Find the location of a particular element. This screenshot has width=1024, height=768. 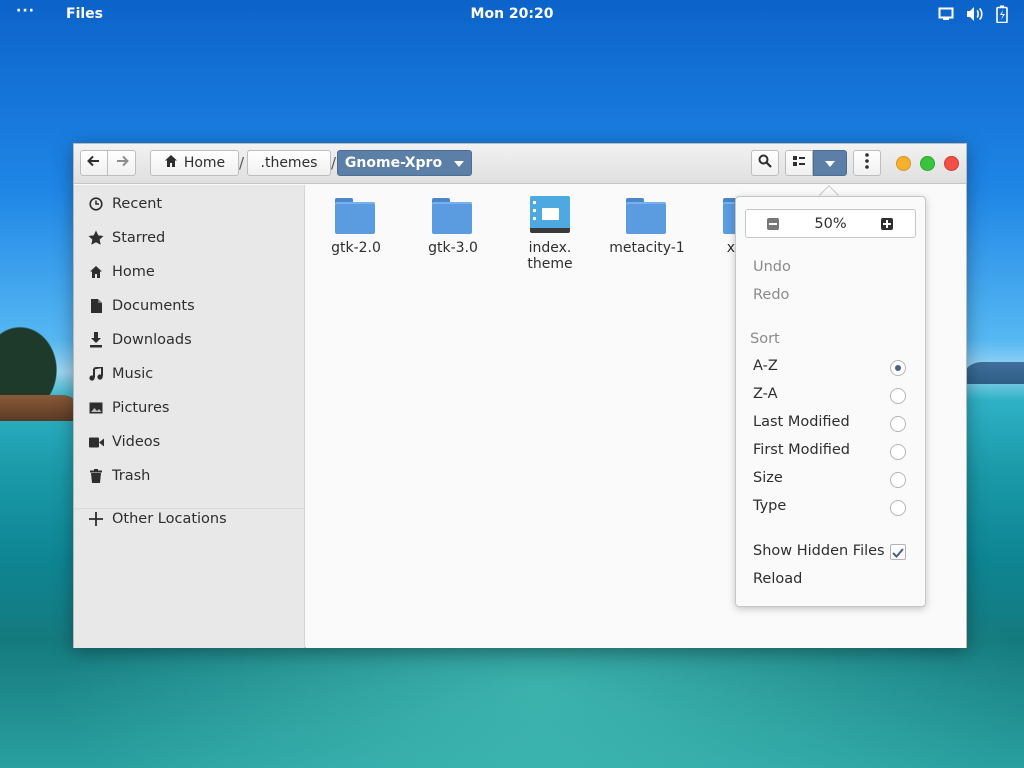

volume-icon is located at coordinates (975, 14).